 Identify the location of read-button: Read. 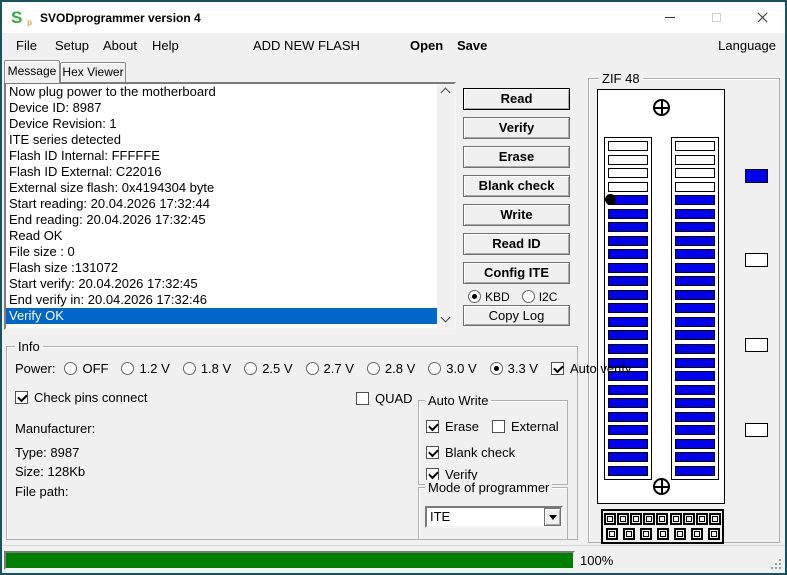
(516, 99).